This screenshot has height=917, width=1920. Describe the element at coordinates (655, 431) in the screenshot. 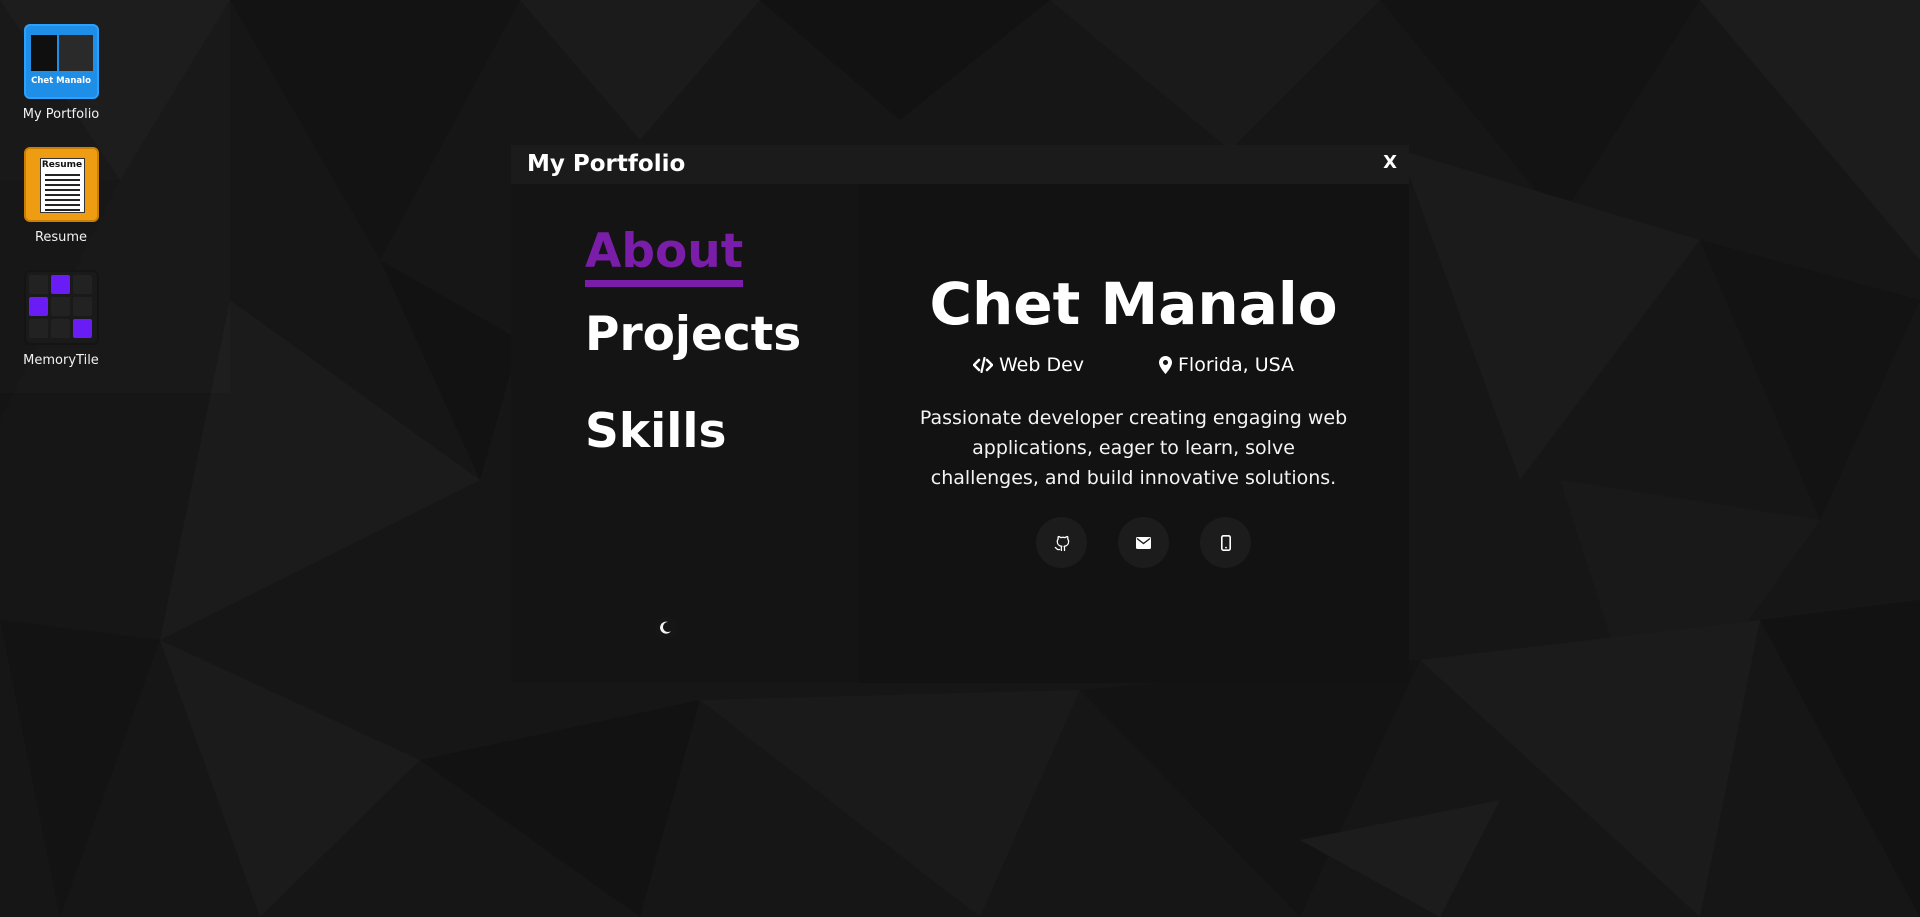

I see `nav-item-skills: Skills` at that location.